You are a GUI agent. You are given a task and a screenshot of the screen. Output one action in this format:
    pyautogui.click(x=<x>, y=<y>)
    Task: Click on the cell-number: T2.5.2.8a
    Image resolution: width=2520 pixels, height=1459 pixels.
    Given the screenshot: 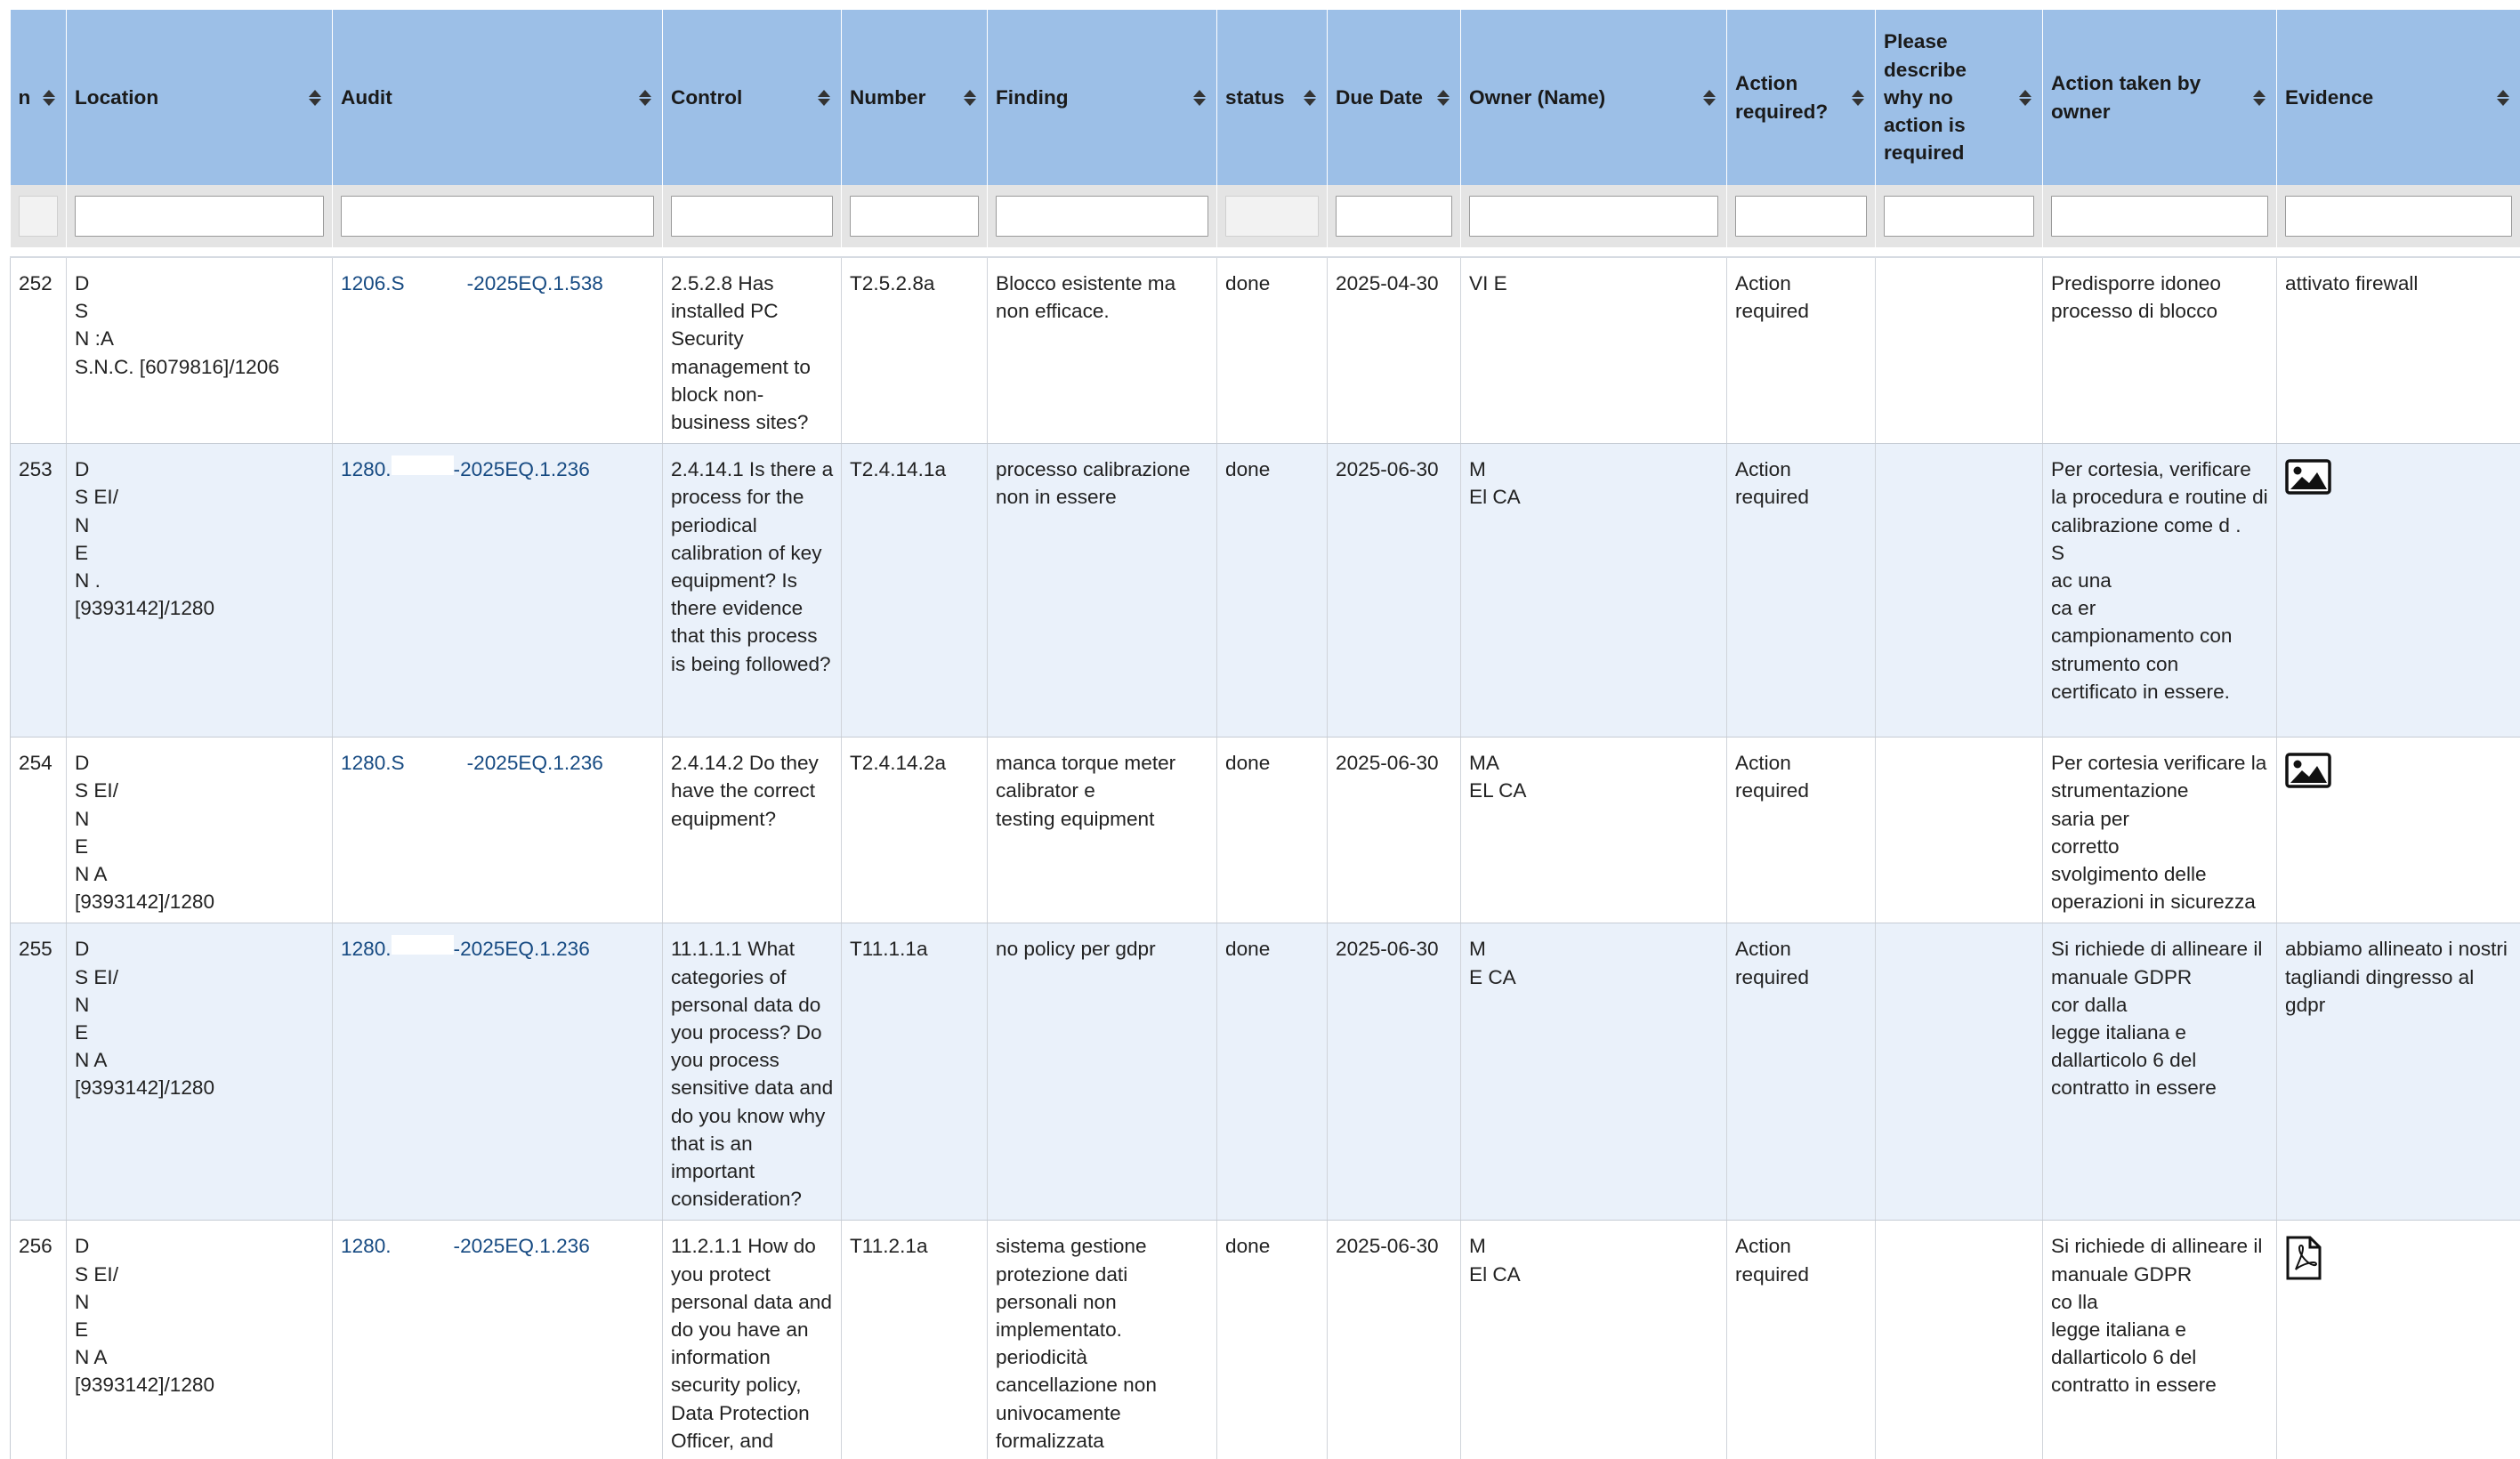 What is the action you would take?
    pyautogui.click(x=914, y=351)
    